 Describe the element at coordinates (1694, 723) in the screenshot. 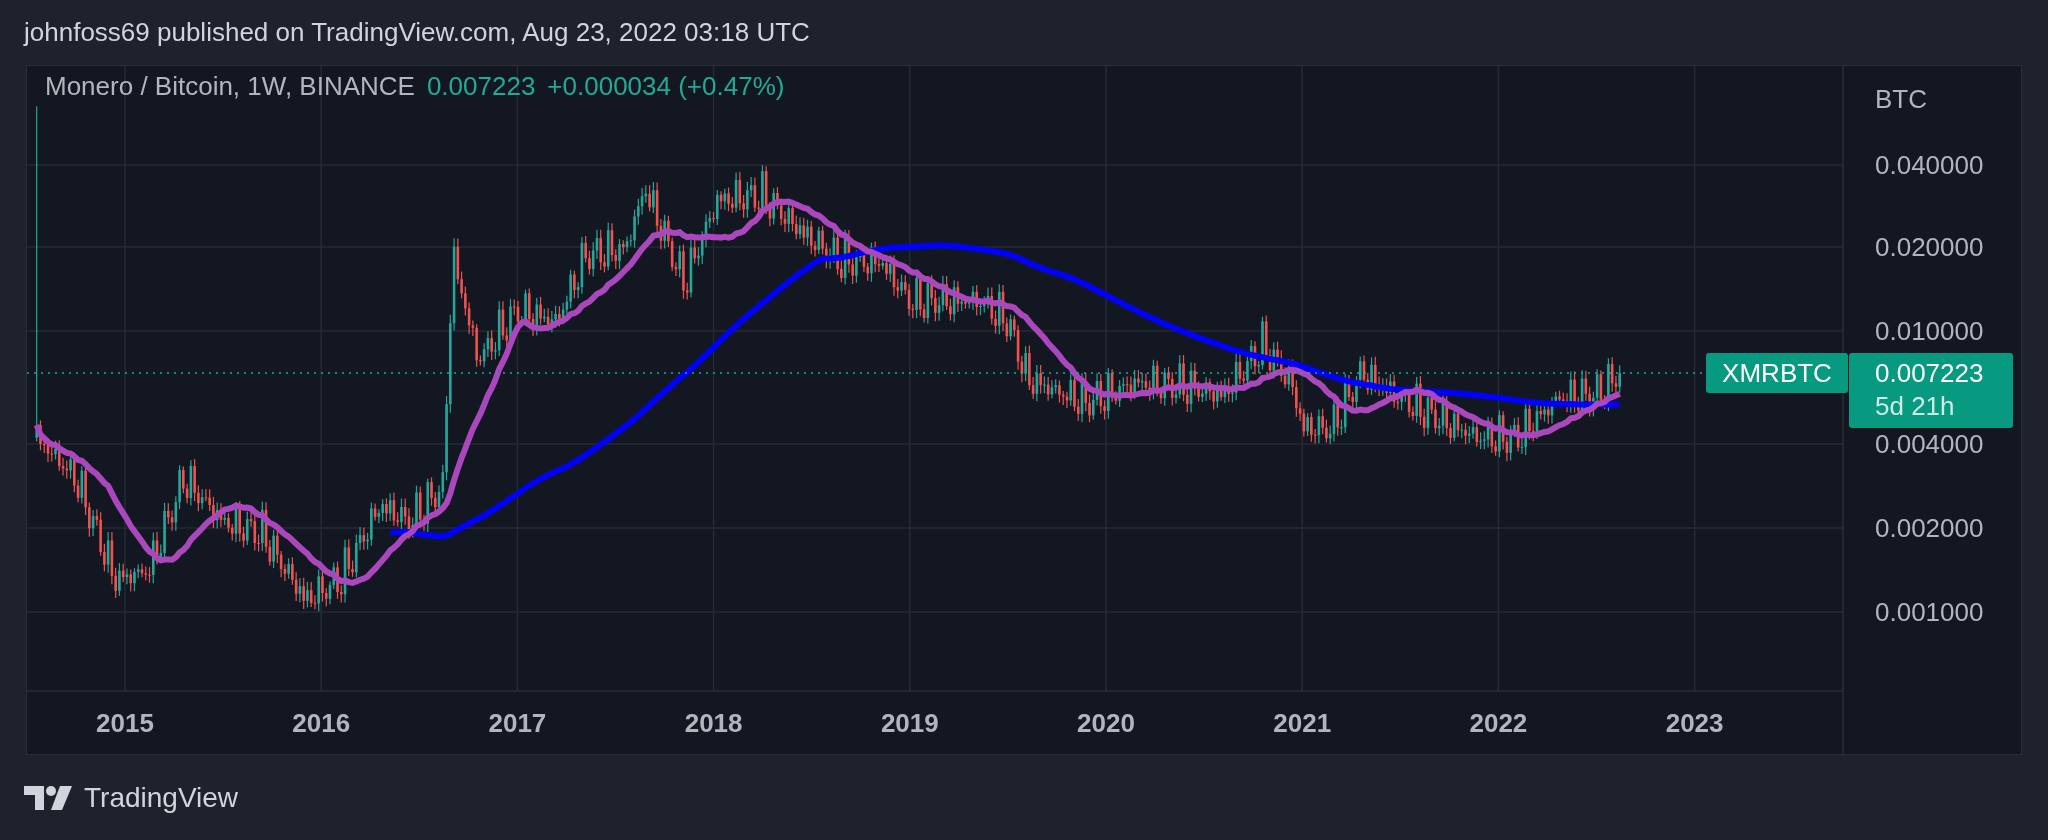

I see `year-label: 2023` at that location.